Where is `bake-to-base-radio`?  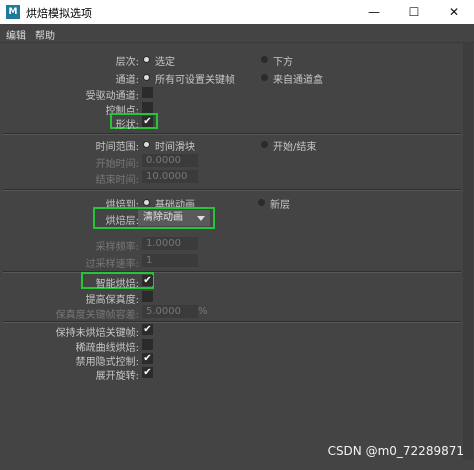
bake-to-base-radio is located at coordinates (146, 202).